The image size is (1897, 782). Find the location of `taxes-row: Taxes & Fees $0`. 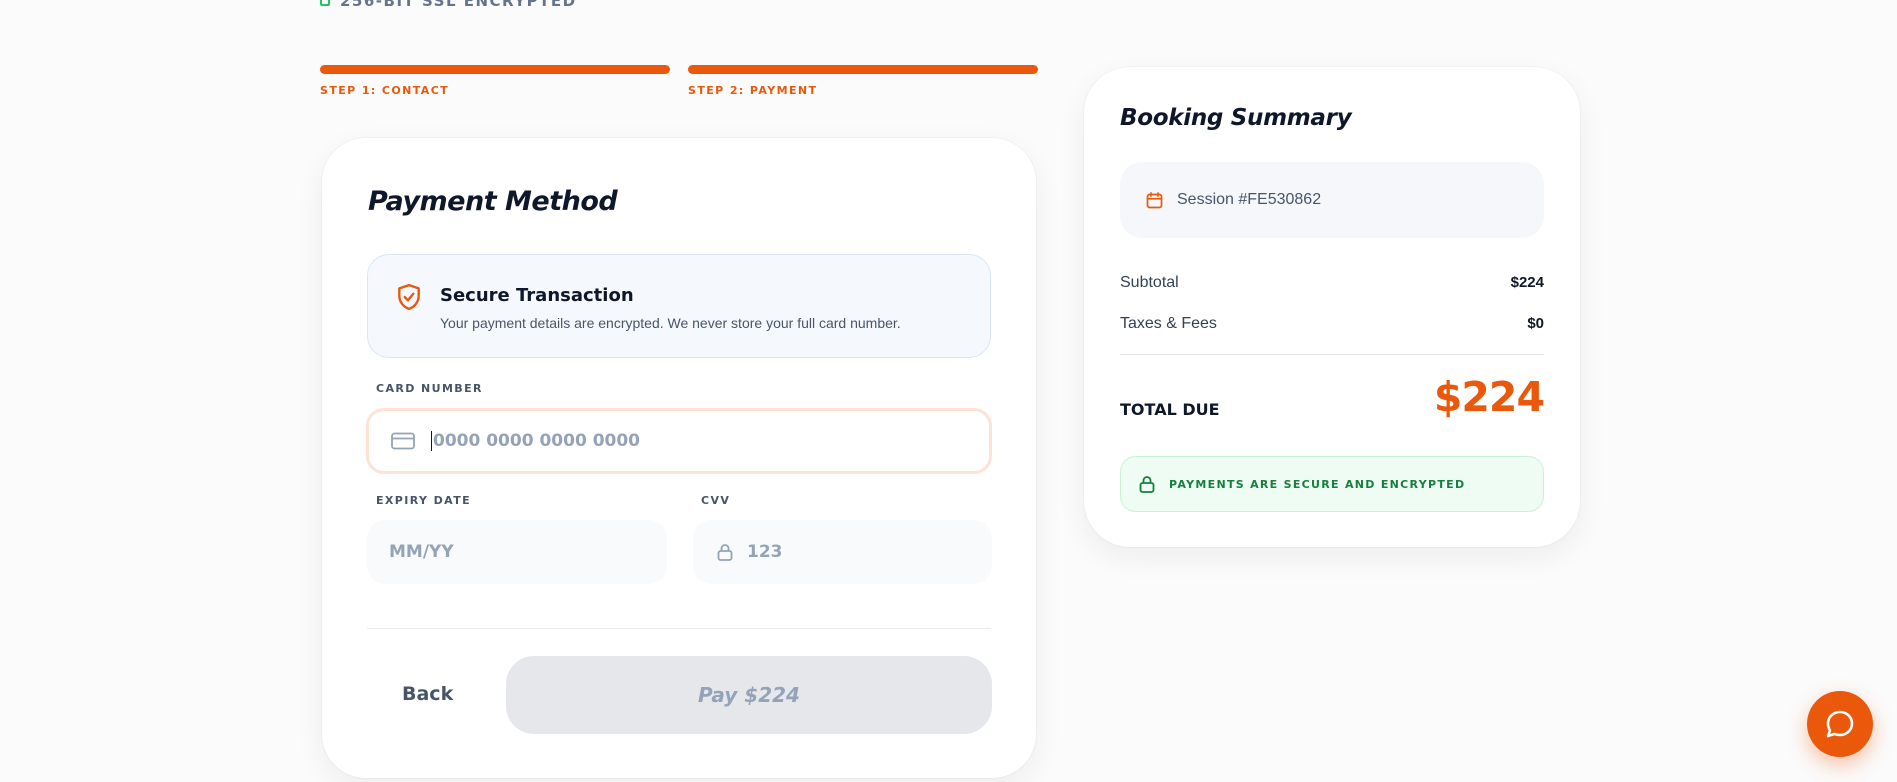

taxes-row: Taxes & Fees $0 is located at coordinates (1332, 324).